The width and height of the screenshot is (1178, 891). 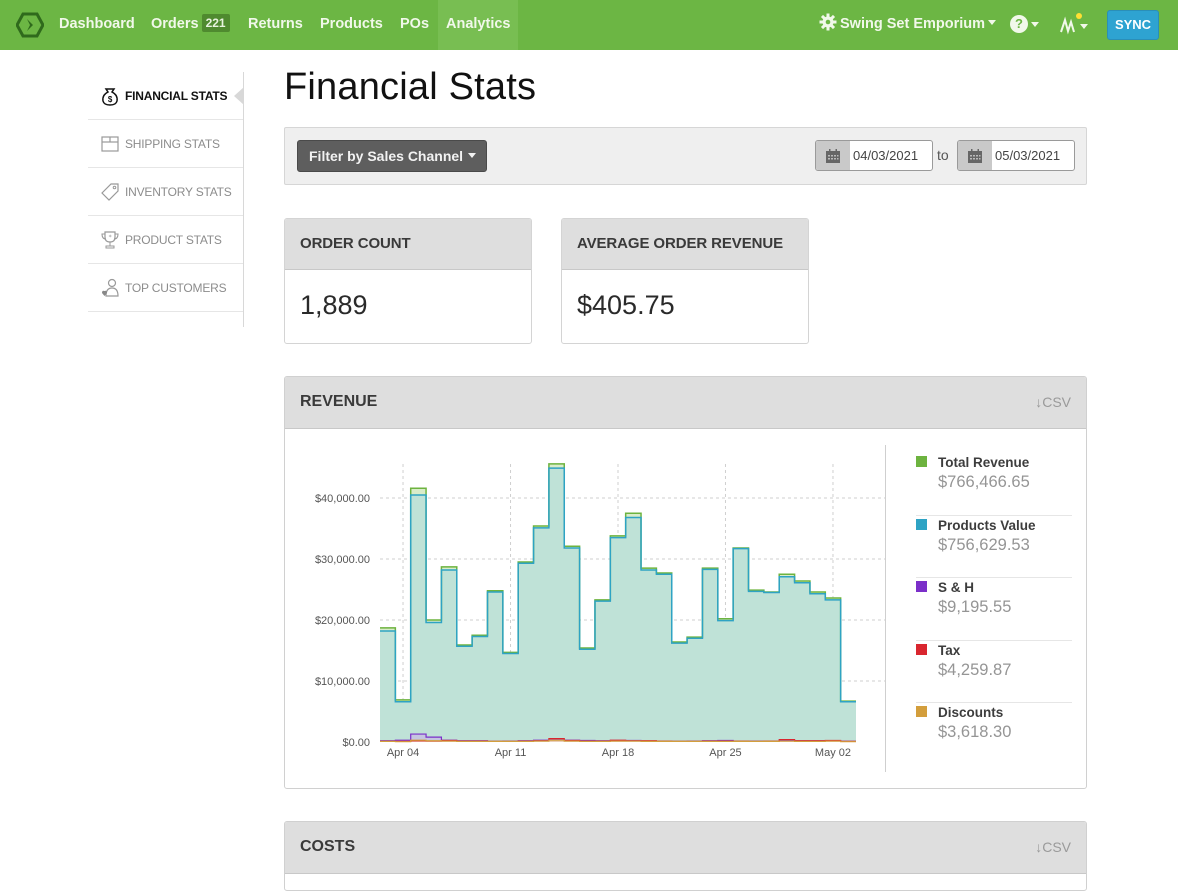 I want to click on tag-icon, so click(x=110, y=192).